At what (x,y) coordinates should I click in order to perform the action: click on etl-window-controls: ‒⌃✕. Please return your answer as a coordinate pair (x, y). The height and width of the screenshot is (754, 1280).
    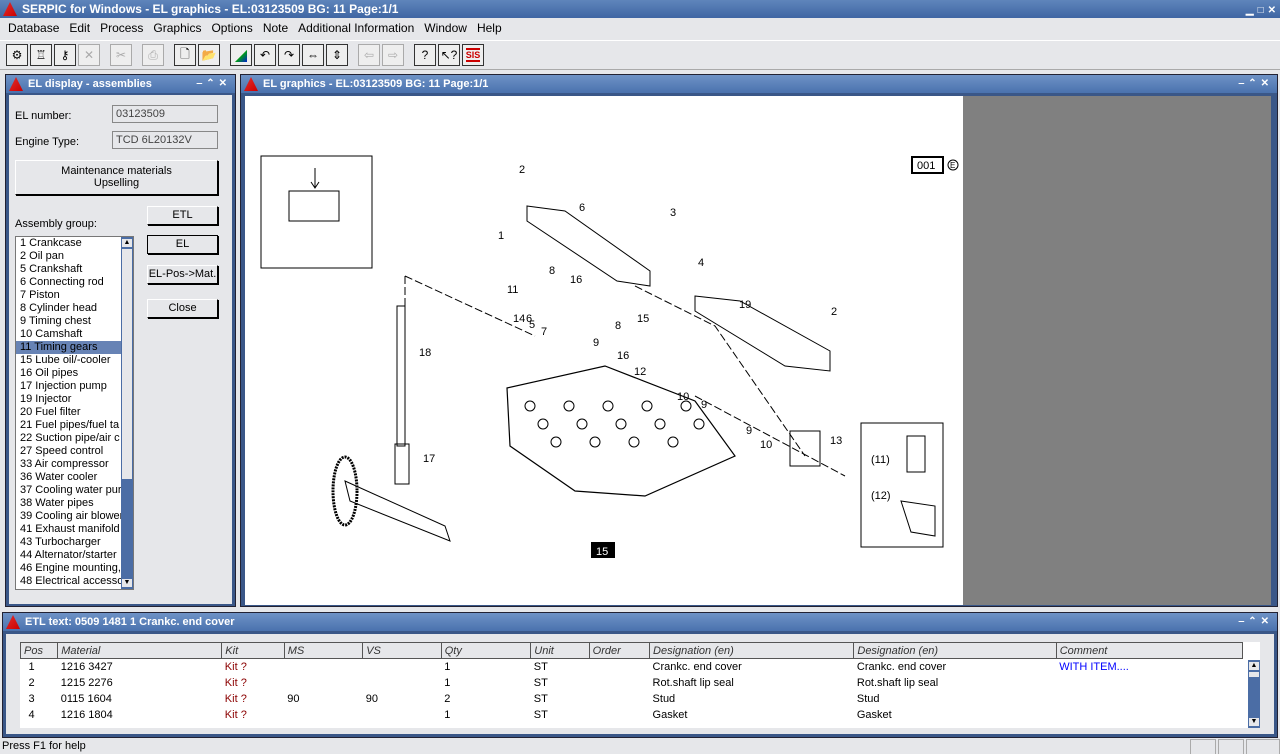
    Looking at the image, I should click on (1256, 622).